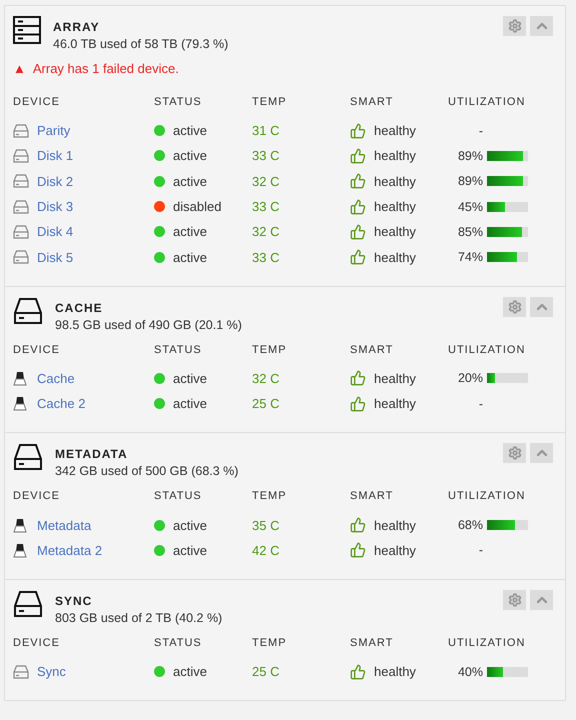 The width and height of the screenshot is (576, 720). What do you see at coordinates (74, 601) in the screenshot?
I see `section-title: SYNC` at bounding box center [74, 601].